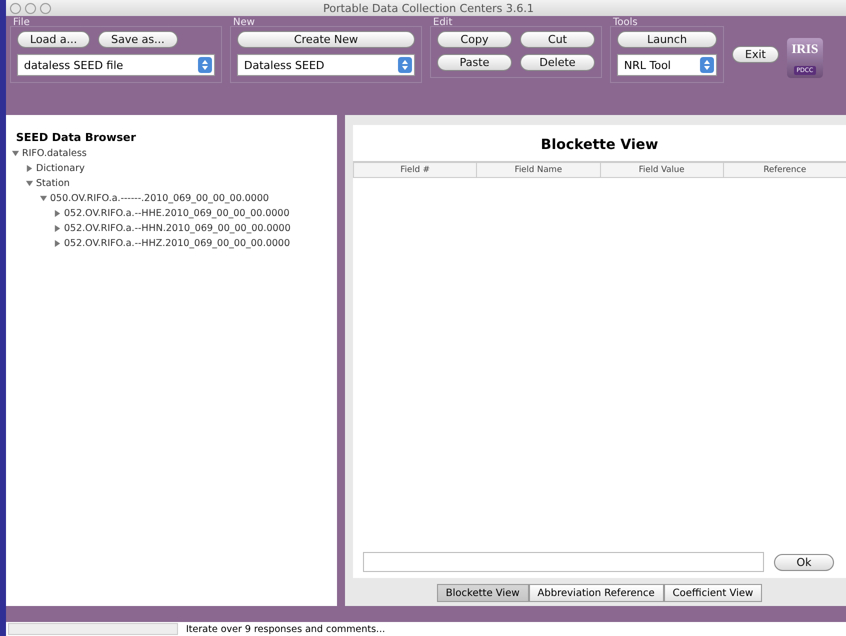 Image resolution: width=846 pixels, height=636 pixels. What do you see at coordinates (600, 145) in the screenshot?
I see `view-title: Blockette View` at bounding box center [600, 145].